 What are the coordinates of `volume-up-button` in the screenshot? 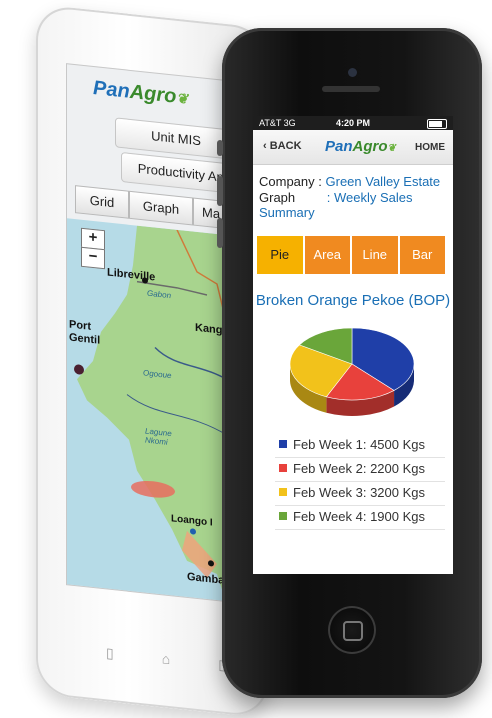 It's located at (220, 191).